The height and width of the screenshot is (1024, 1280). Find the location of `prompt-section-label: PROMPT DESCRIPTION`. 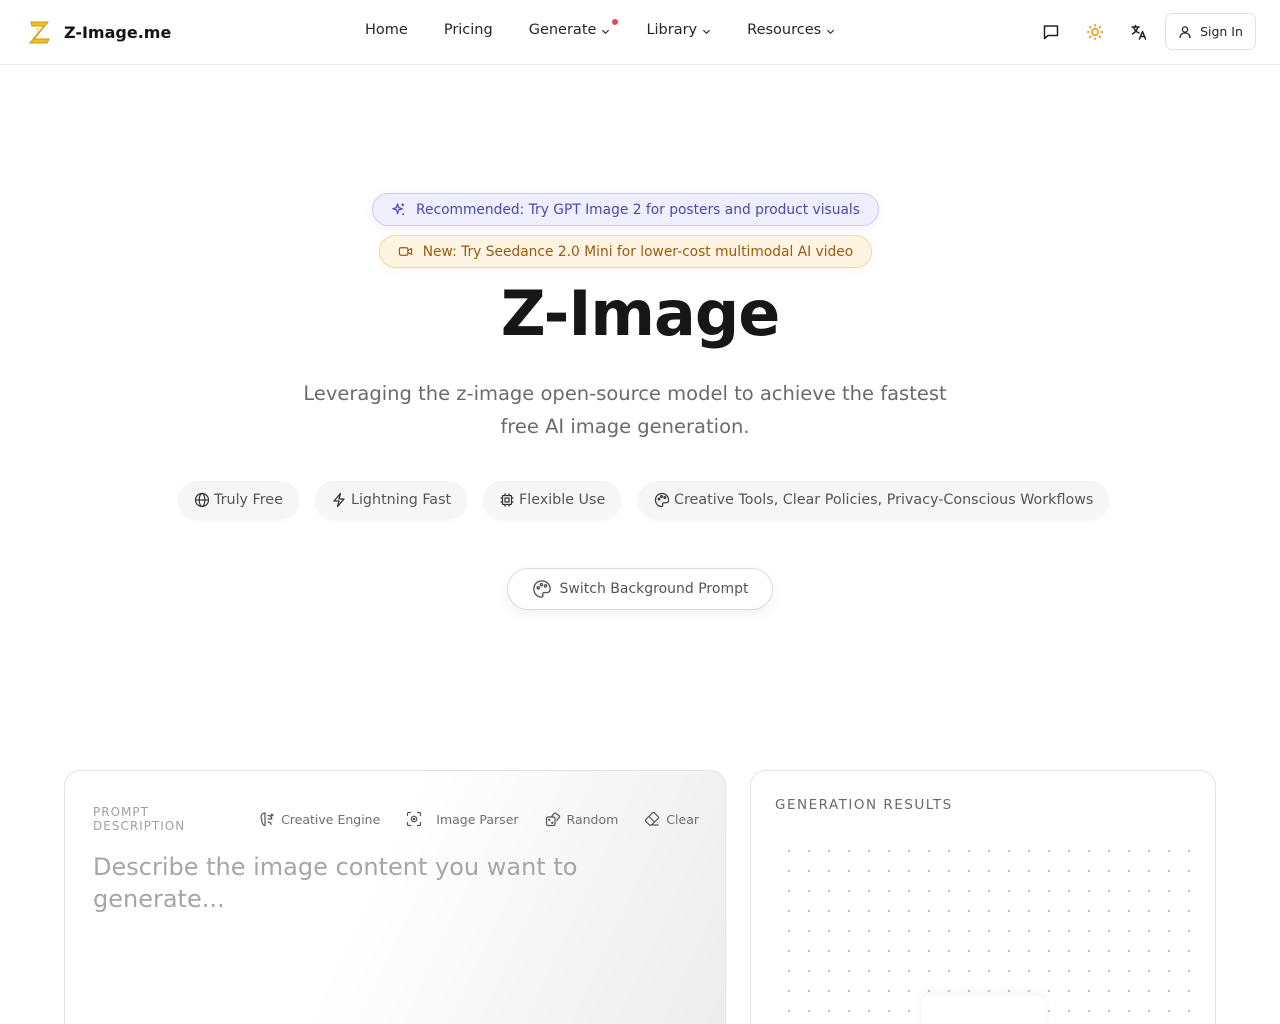

prompt-section-label: PROMPT DESCRIPTION is located at coordinates (139, 819).